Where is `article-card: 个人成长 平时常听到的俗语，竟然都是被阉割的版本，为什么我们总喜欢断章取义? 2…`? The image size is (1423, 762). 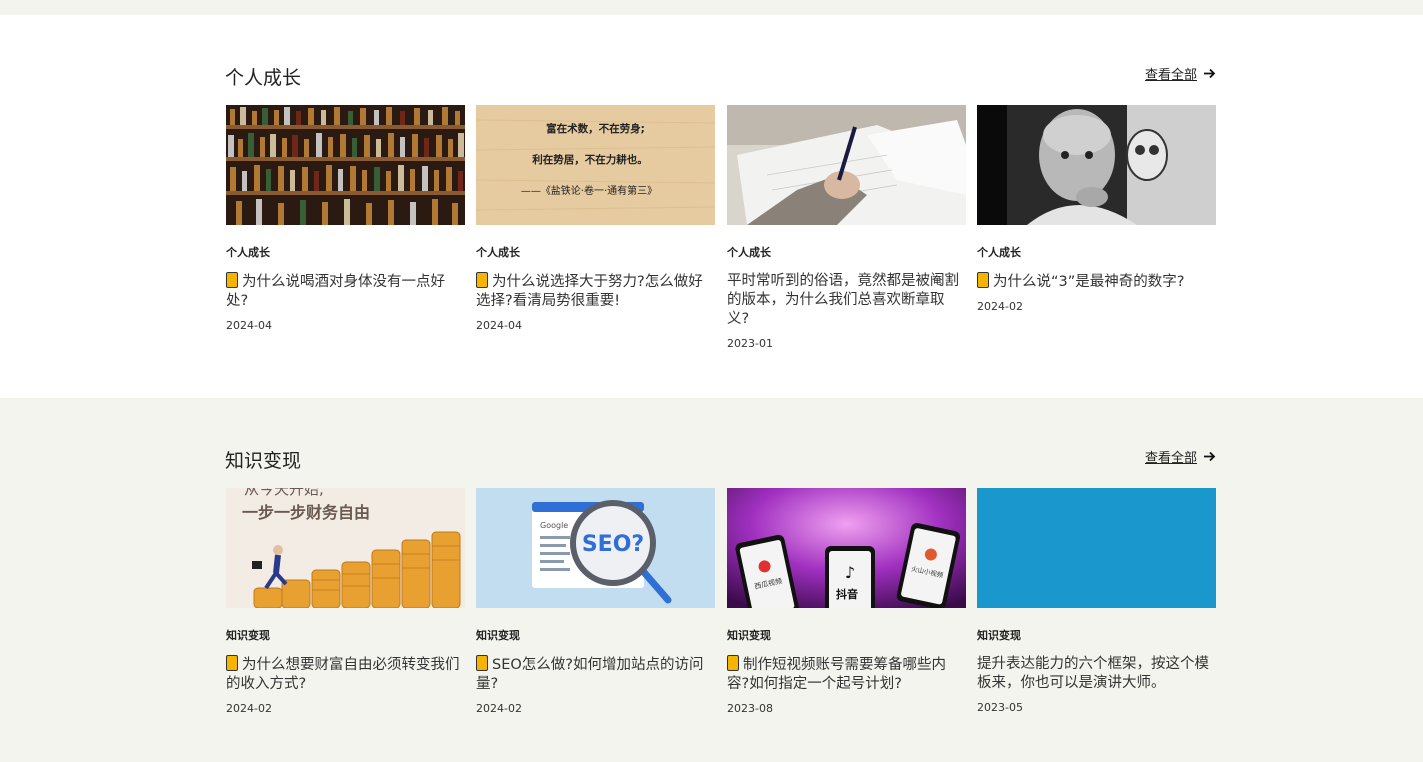 article-card: 个人成长 平时常听到的俗语，竟然都是被阉割的版本，为什么我们总喜欢断章取义? 2… is located at coordinates (846, 227).